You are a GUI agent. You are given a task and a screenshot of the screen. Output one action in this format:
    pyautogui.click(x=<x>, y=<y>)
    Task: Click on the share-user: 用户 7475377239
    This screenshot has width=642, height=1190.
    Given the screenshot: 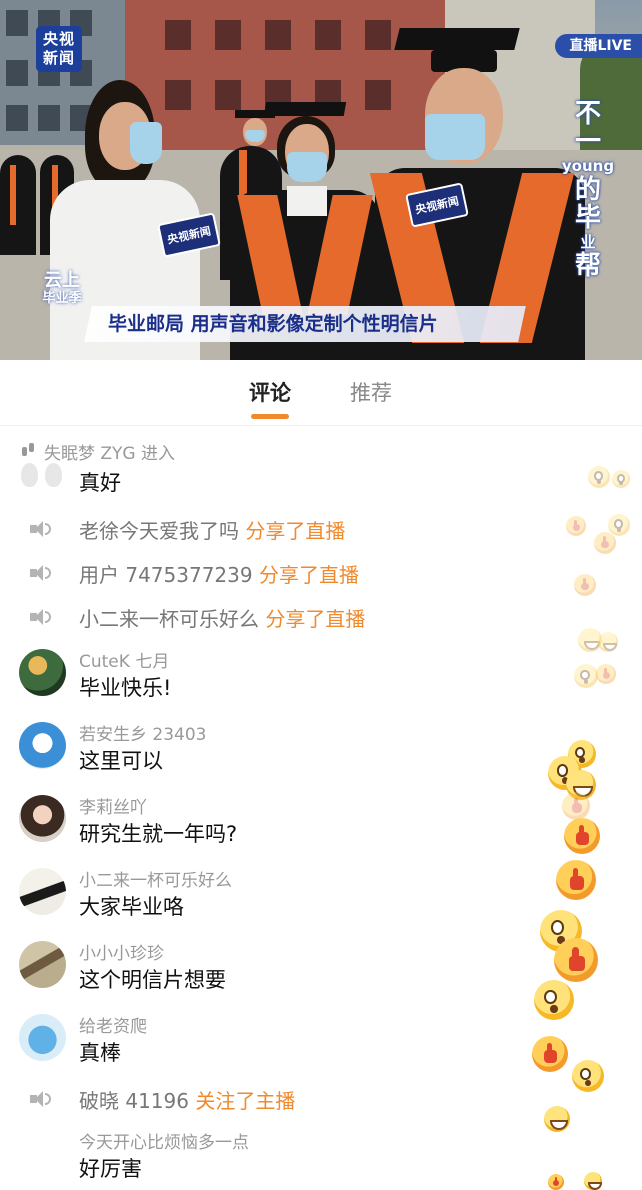 What is the action you would take?
    pyautogui.click(x=166, y=575)
    